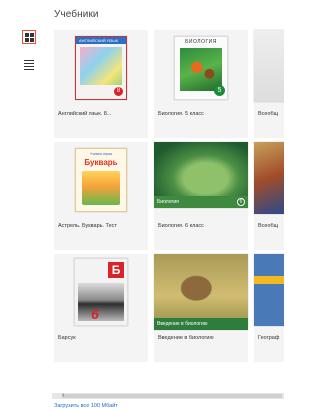 The width and height of the screenshot is (320, 410). I want to click on book-caption: Биология. 6 класс, so click(181, 226).